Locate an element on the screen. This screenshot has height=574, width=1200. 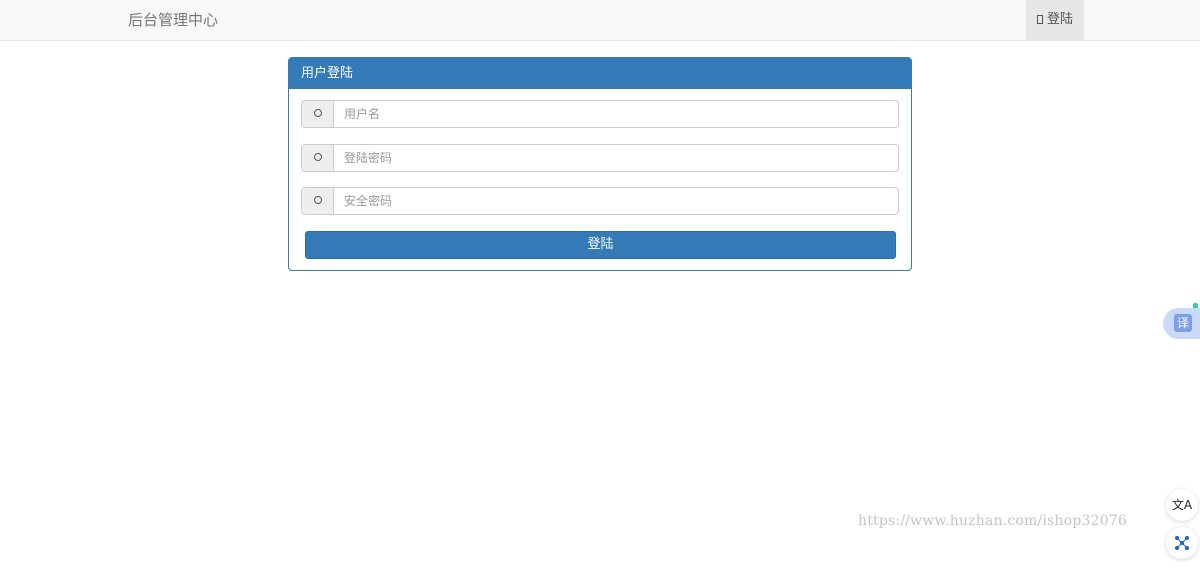
top-navbar: 后台管理中心 登陆 is located at coordinates (600, 20).